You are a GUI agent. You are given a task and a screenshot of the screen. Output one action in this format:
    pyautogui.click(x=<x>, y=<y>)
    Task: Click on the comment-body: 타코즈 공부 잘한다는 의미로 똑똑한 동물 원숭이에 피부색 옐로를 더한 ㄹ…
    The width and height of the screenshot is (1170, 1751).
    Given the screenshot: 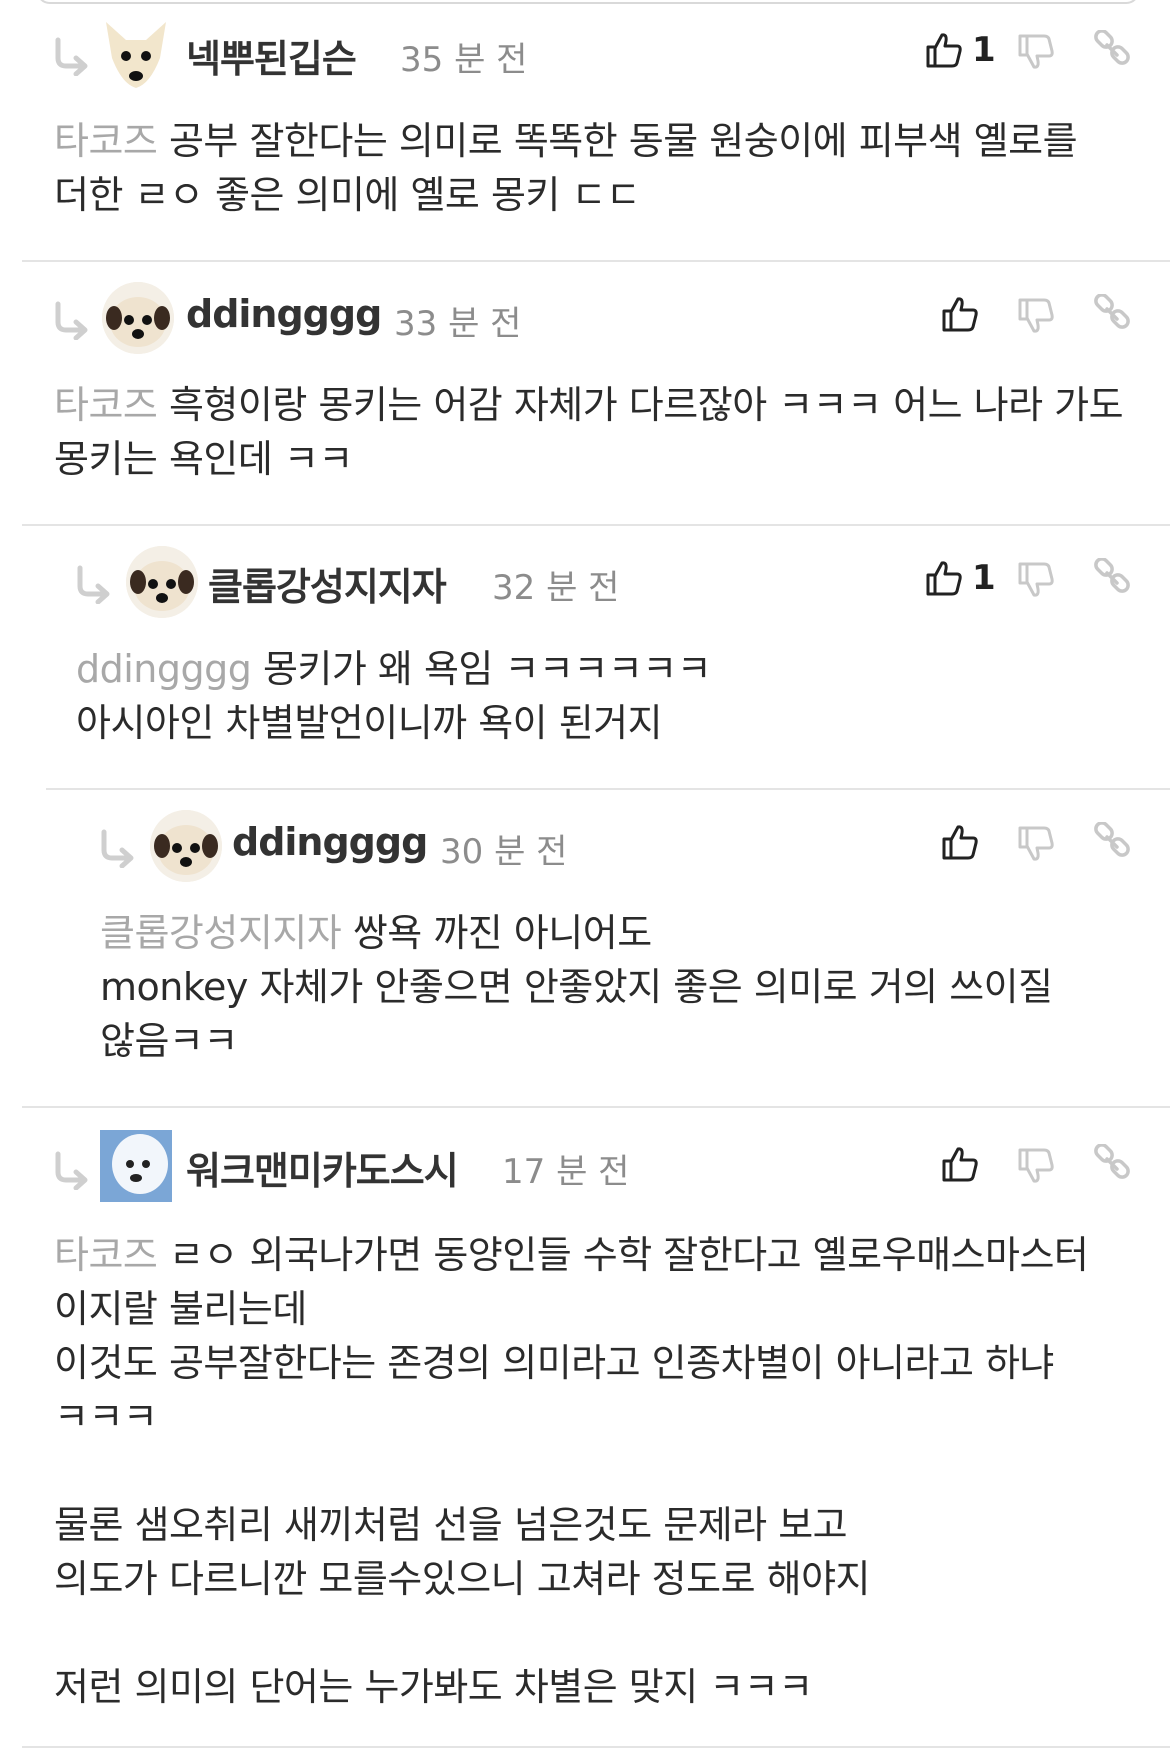 What is the action you would take?
    pyautogui.click(x=594, y=168)
    